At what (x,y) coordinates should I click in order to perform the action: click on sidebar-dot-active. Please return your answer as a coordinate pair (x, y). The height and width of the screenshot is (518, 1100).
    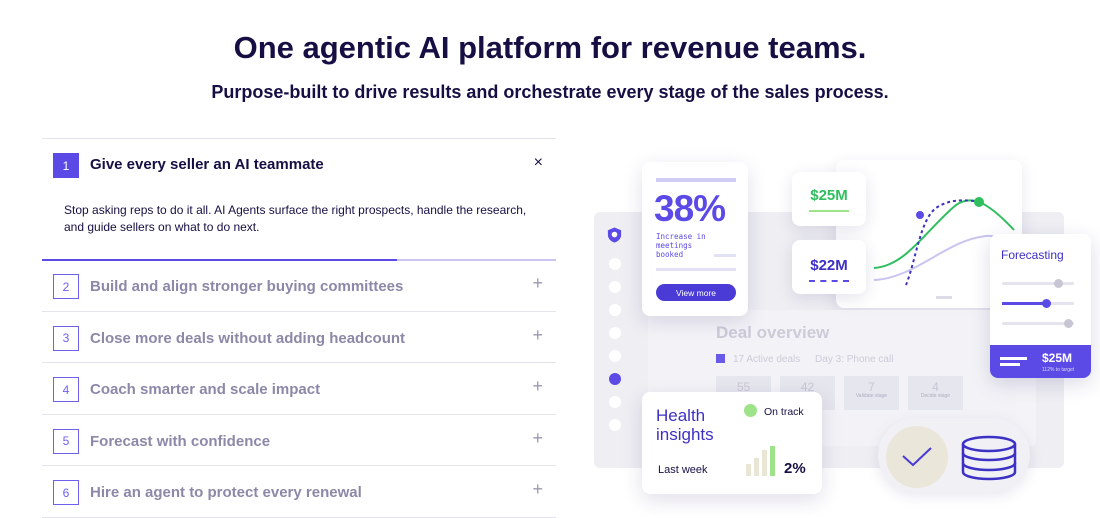
    Looking at the image, I should click on (615, 379).